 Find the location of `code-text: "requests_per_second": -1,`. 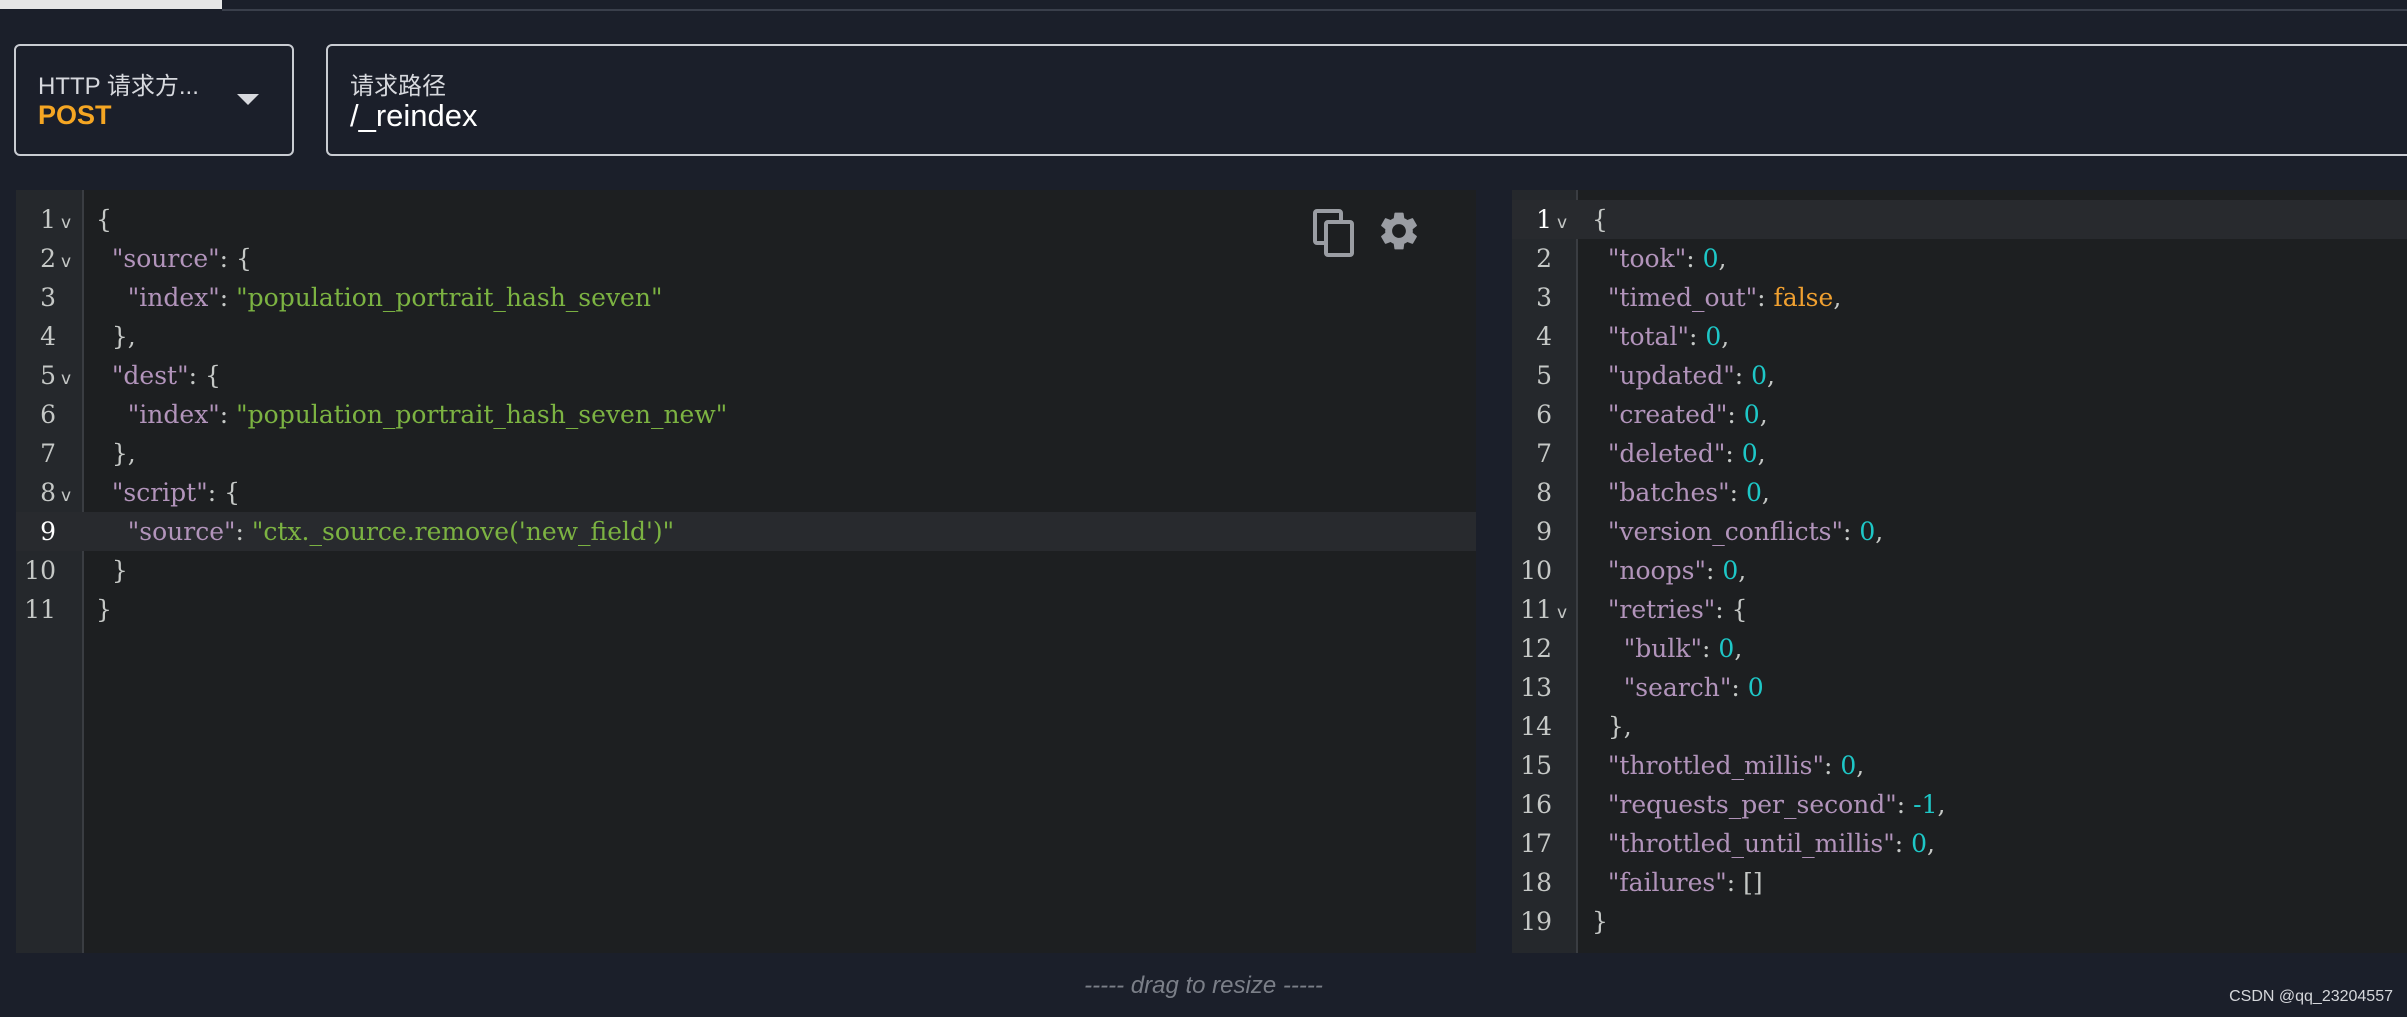

code-text: "requests_per_second": -1, is located at coordinates (1769, 804).